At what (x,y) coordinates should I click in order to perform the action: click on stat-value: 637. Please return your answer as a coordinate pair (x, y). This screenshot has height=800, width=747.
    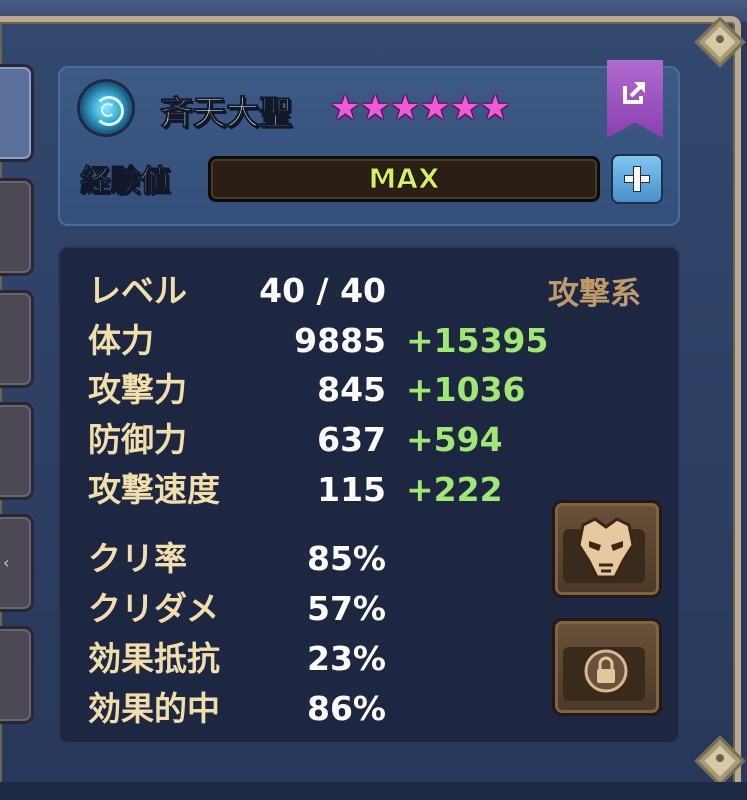
    Looking at the image, I should click on (351, 439).